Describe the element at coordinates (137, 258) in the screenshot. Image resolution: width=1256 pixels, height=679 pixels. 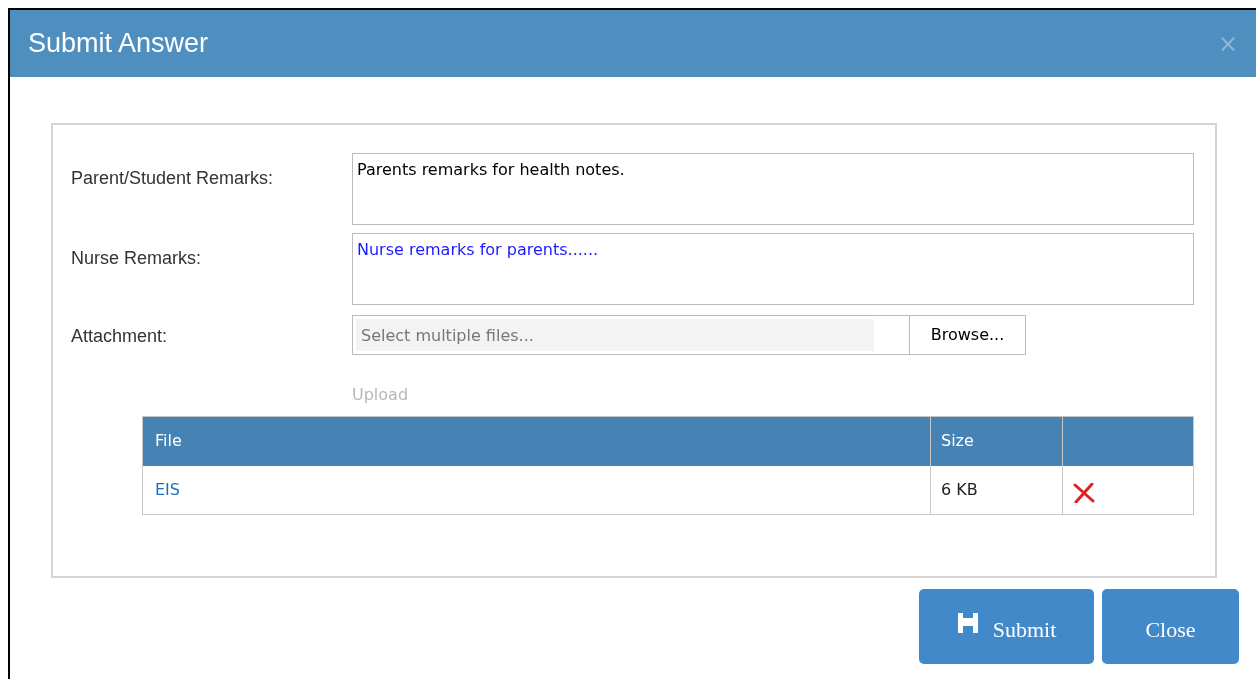
I see `field-label: Nurse Remarks:` at that location.